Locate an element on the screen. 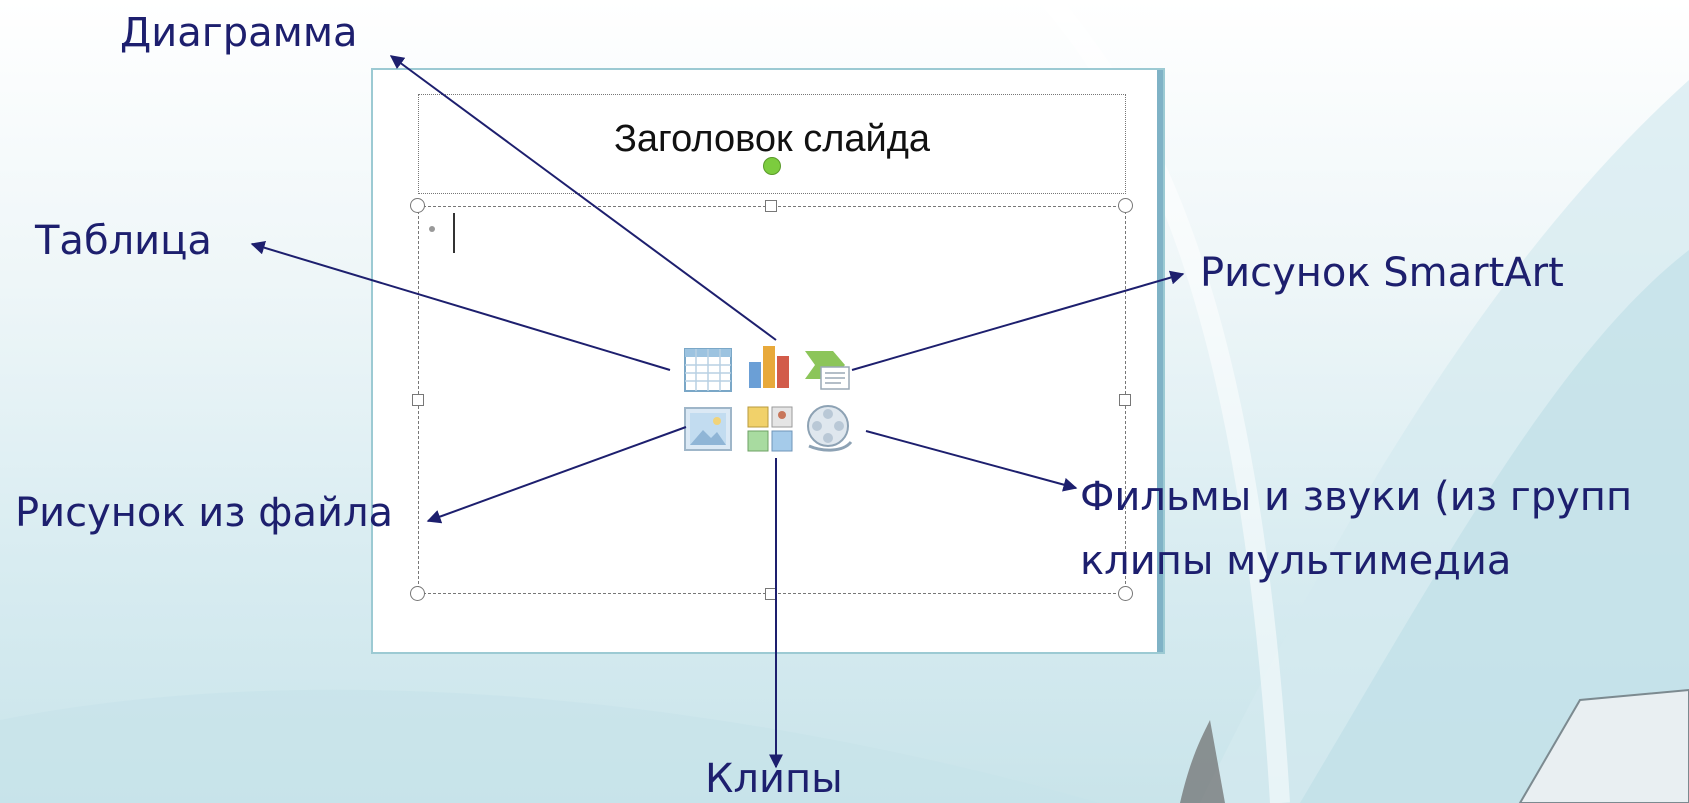 Image resolution: width=1689 pixels, height=803 pixels. media-label-line1: Фильмы и звуки (из групп is located at coordinates (1356, 497).